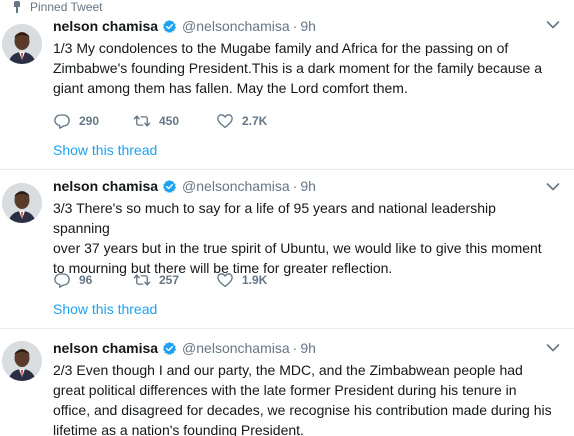 The image size is (574, 436). Describe the element at coordinates (255, 280) in the screenshot. I see `like-count: 1.9K` at that location.